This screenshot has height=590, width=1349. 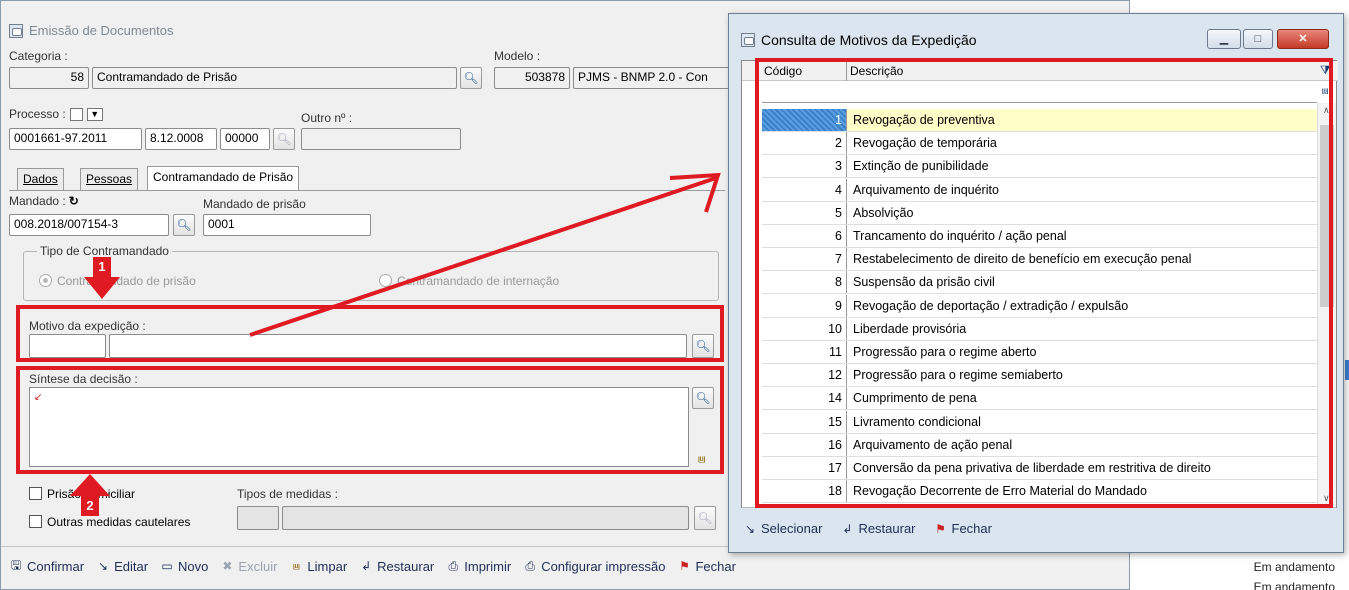 I want to click on dialog-toolbar: ↘ Selecionar ↲ Restaurar ⚑ Fechar, so click(x=867, y=528).